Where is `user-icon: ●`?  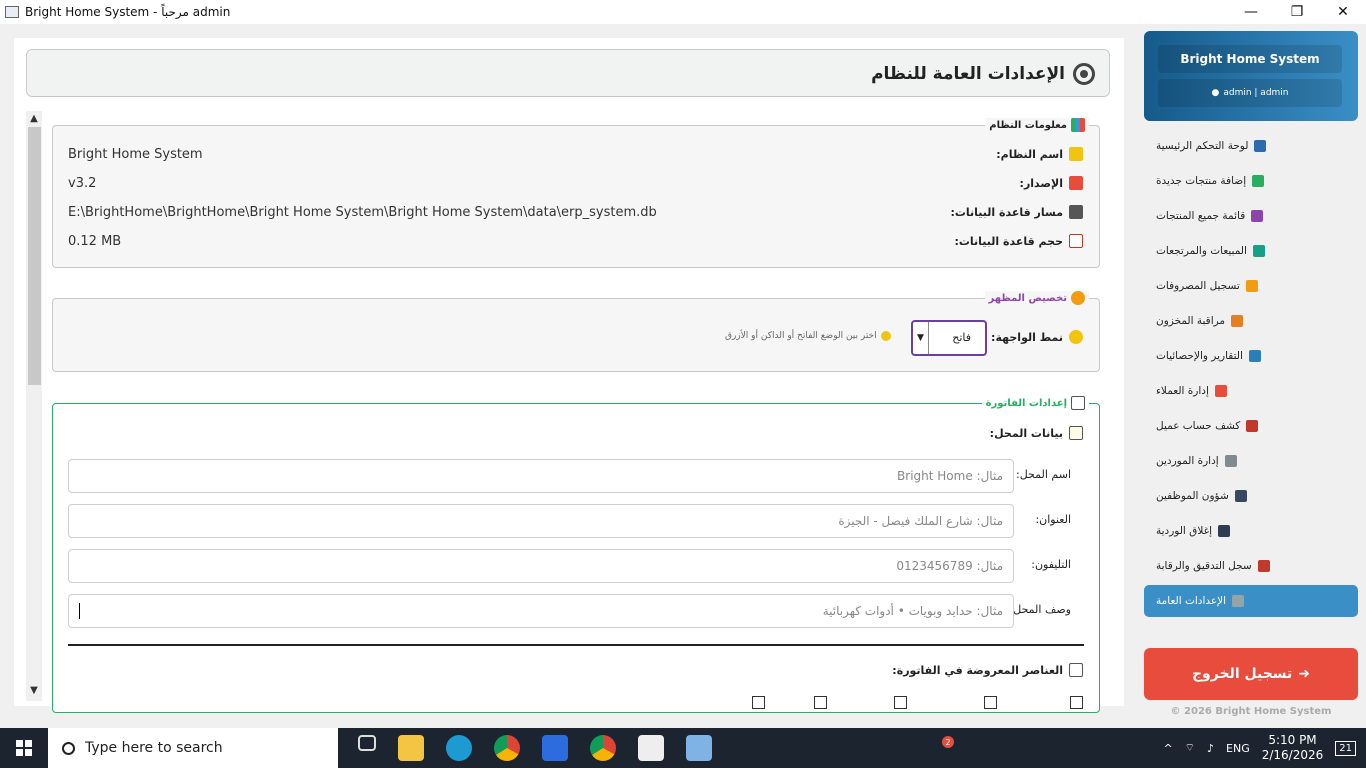
user-icon: ● is located at coordinates (1215, 93).